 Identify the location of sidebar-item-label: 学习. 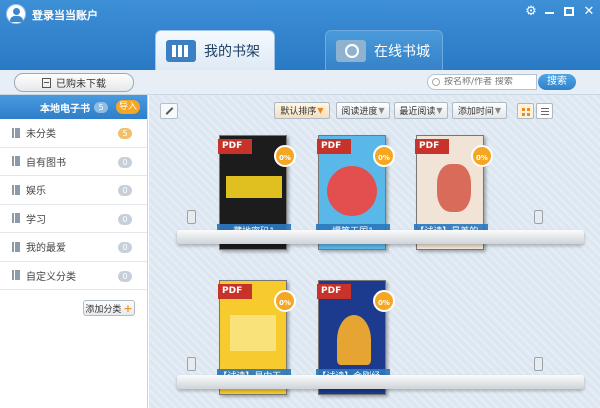
(36, 220).